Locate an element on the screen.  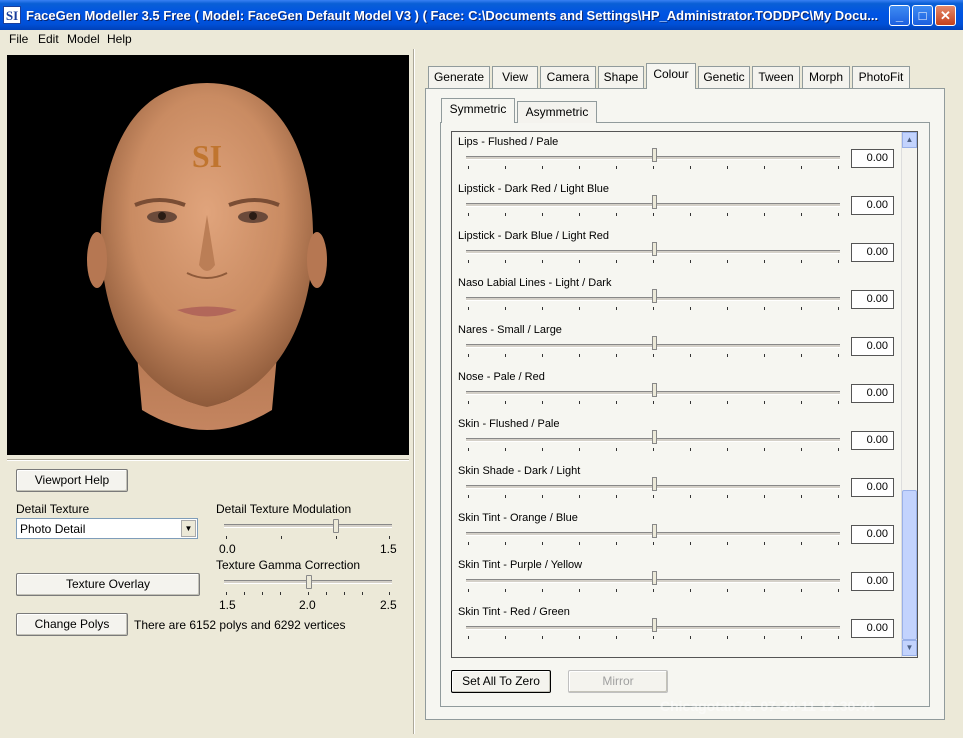
slider-row: Skin Tint - Orange / Blue 0.00 is located at coordinates (677, 531).